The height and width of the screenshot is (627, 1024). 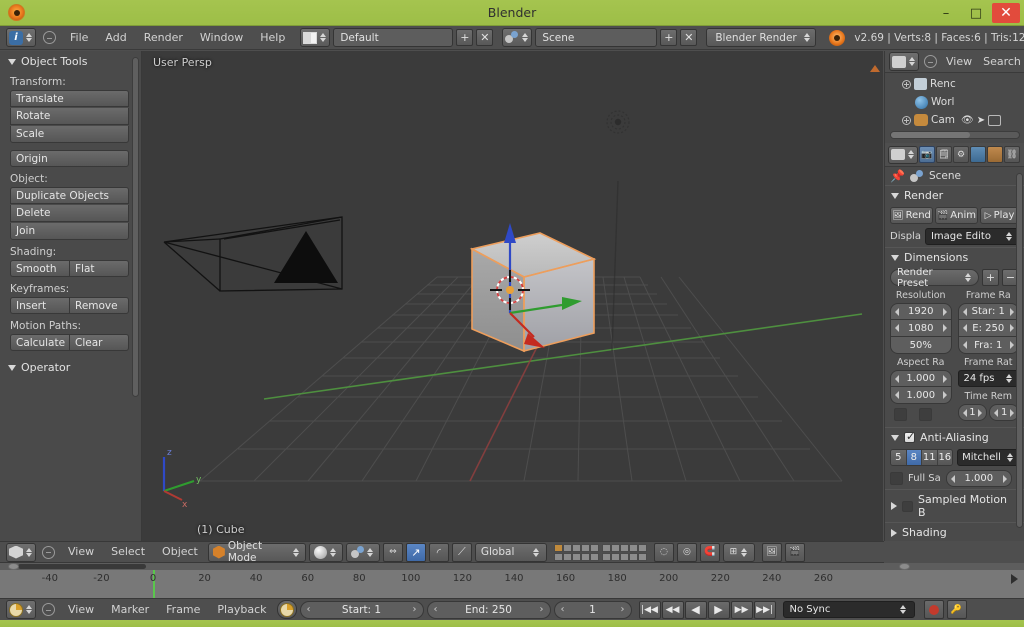 I want to click on translate-button: Translate, so click(x=69, y=98).